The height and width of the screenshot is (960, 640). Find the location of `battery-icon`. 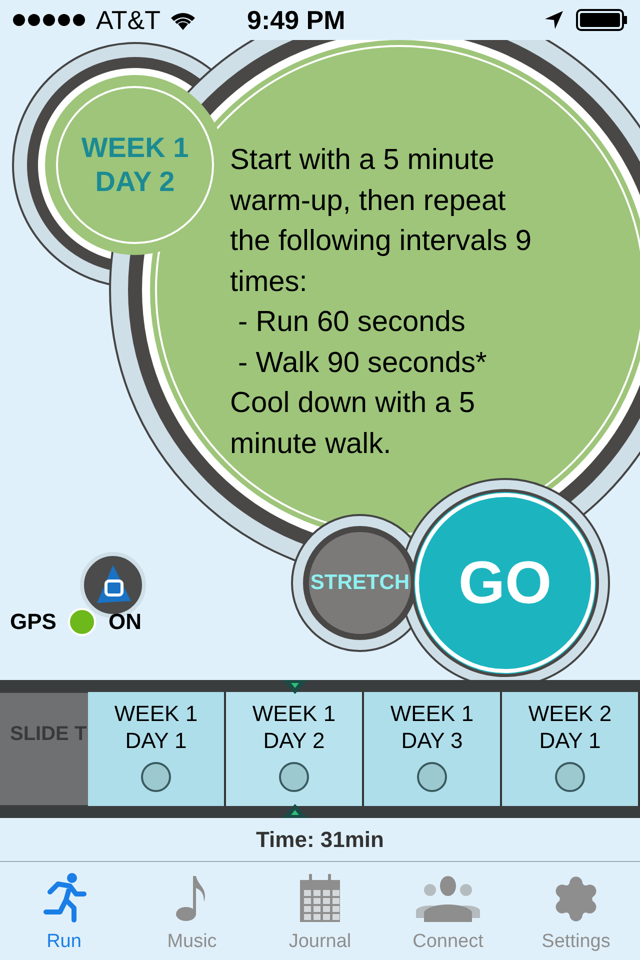

battery-icon is located at coordinates (602, 20).